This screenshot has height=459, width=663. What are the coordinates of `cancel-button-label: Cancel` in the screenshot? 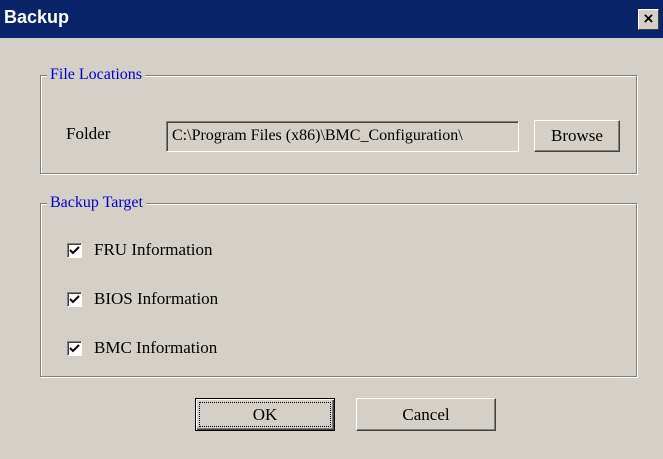 It's located at (426, 414).